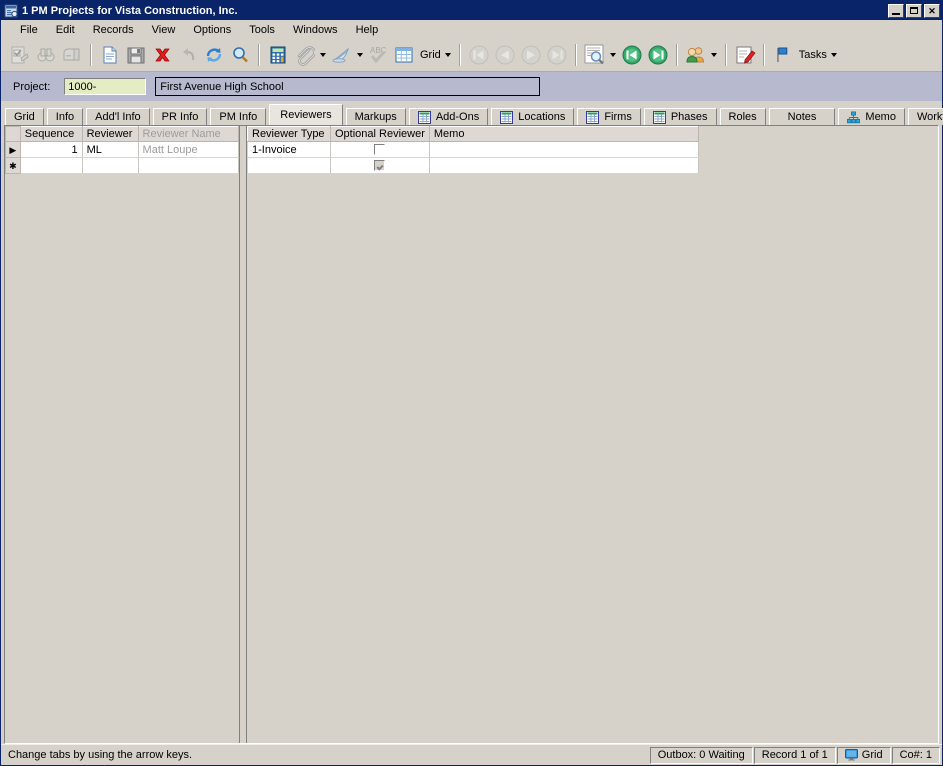  Describe the element at coordinates (851, 755) in the screenshot. I see `monitor-icon` at that location.